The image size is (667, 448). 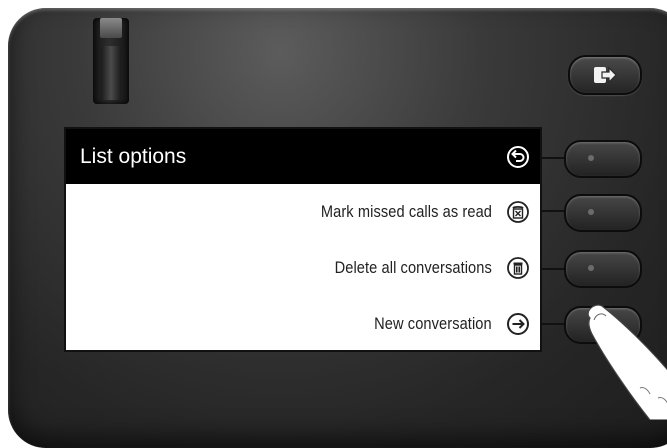 What do you see at coordinates (303, 212) in the screenshot?
I see `menu-item-mark-missed-read: Mark missed calls as read` at bounding box center [303, 212].